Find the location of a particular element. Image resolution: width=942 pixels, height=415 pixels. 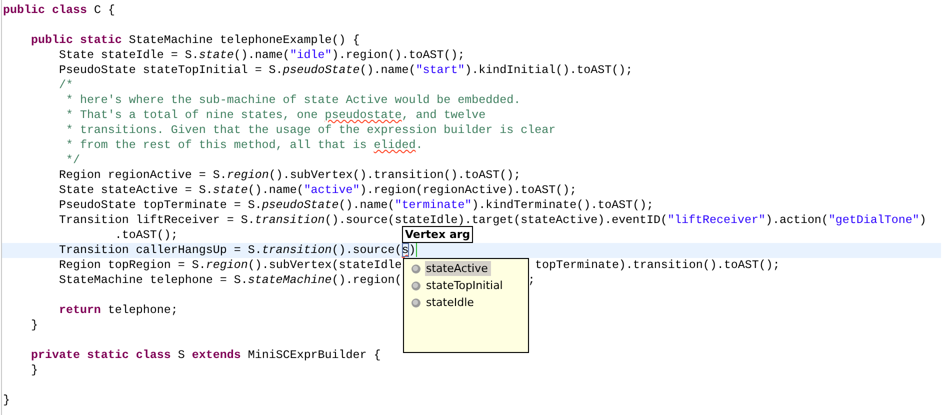

code-line: State stateIdle = S.state().name("idle").region().toAST(); is located at coordinates (261, 55).